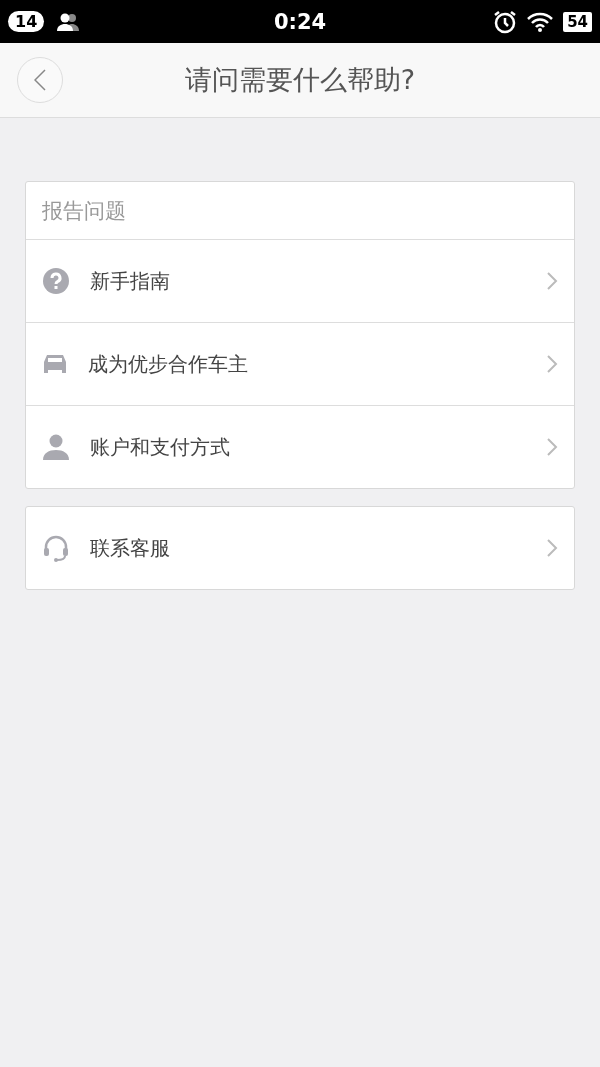  What do you see at coordinates (540, 21) in the screenshot?
I see `wifi-icon` at bounding box center [540, 21].